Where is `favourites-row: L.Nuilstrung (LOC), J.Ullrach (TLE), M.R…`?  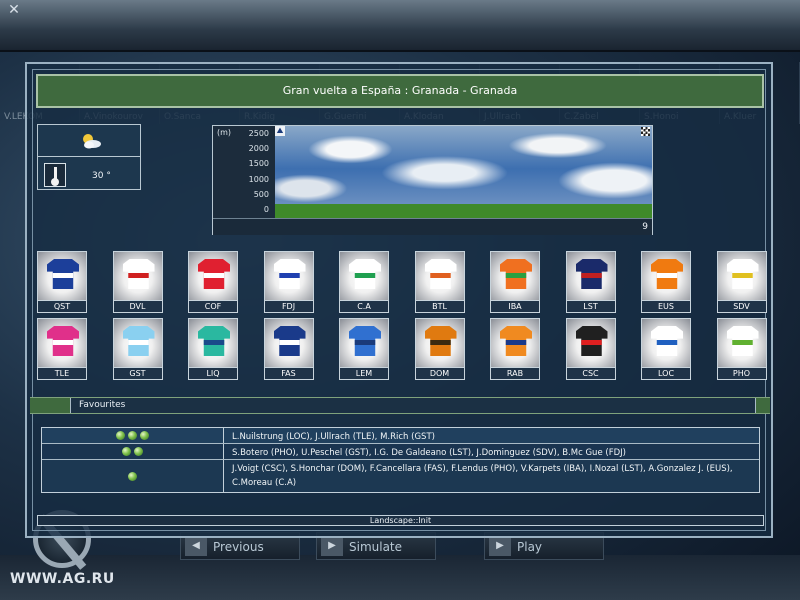
favourites-row: L.Nuilstrung (LOC), J.Ullrach (TLE), M.R… is located at coordinates (400, 436).